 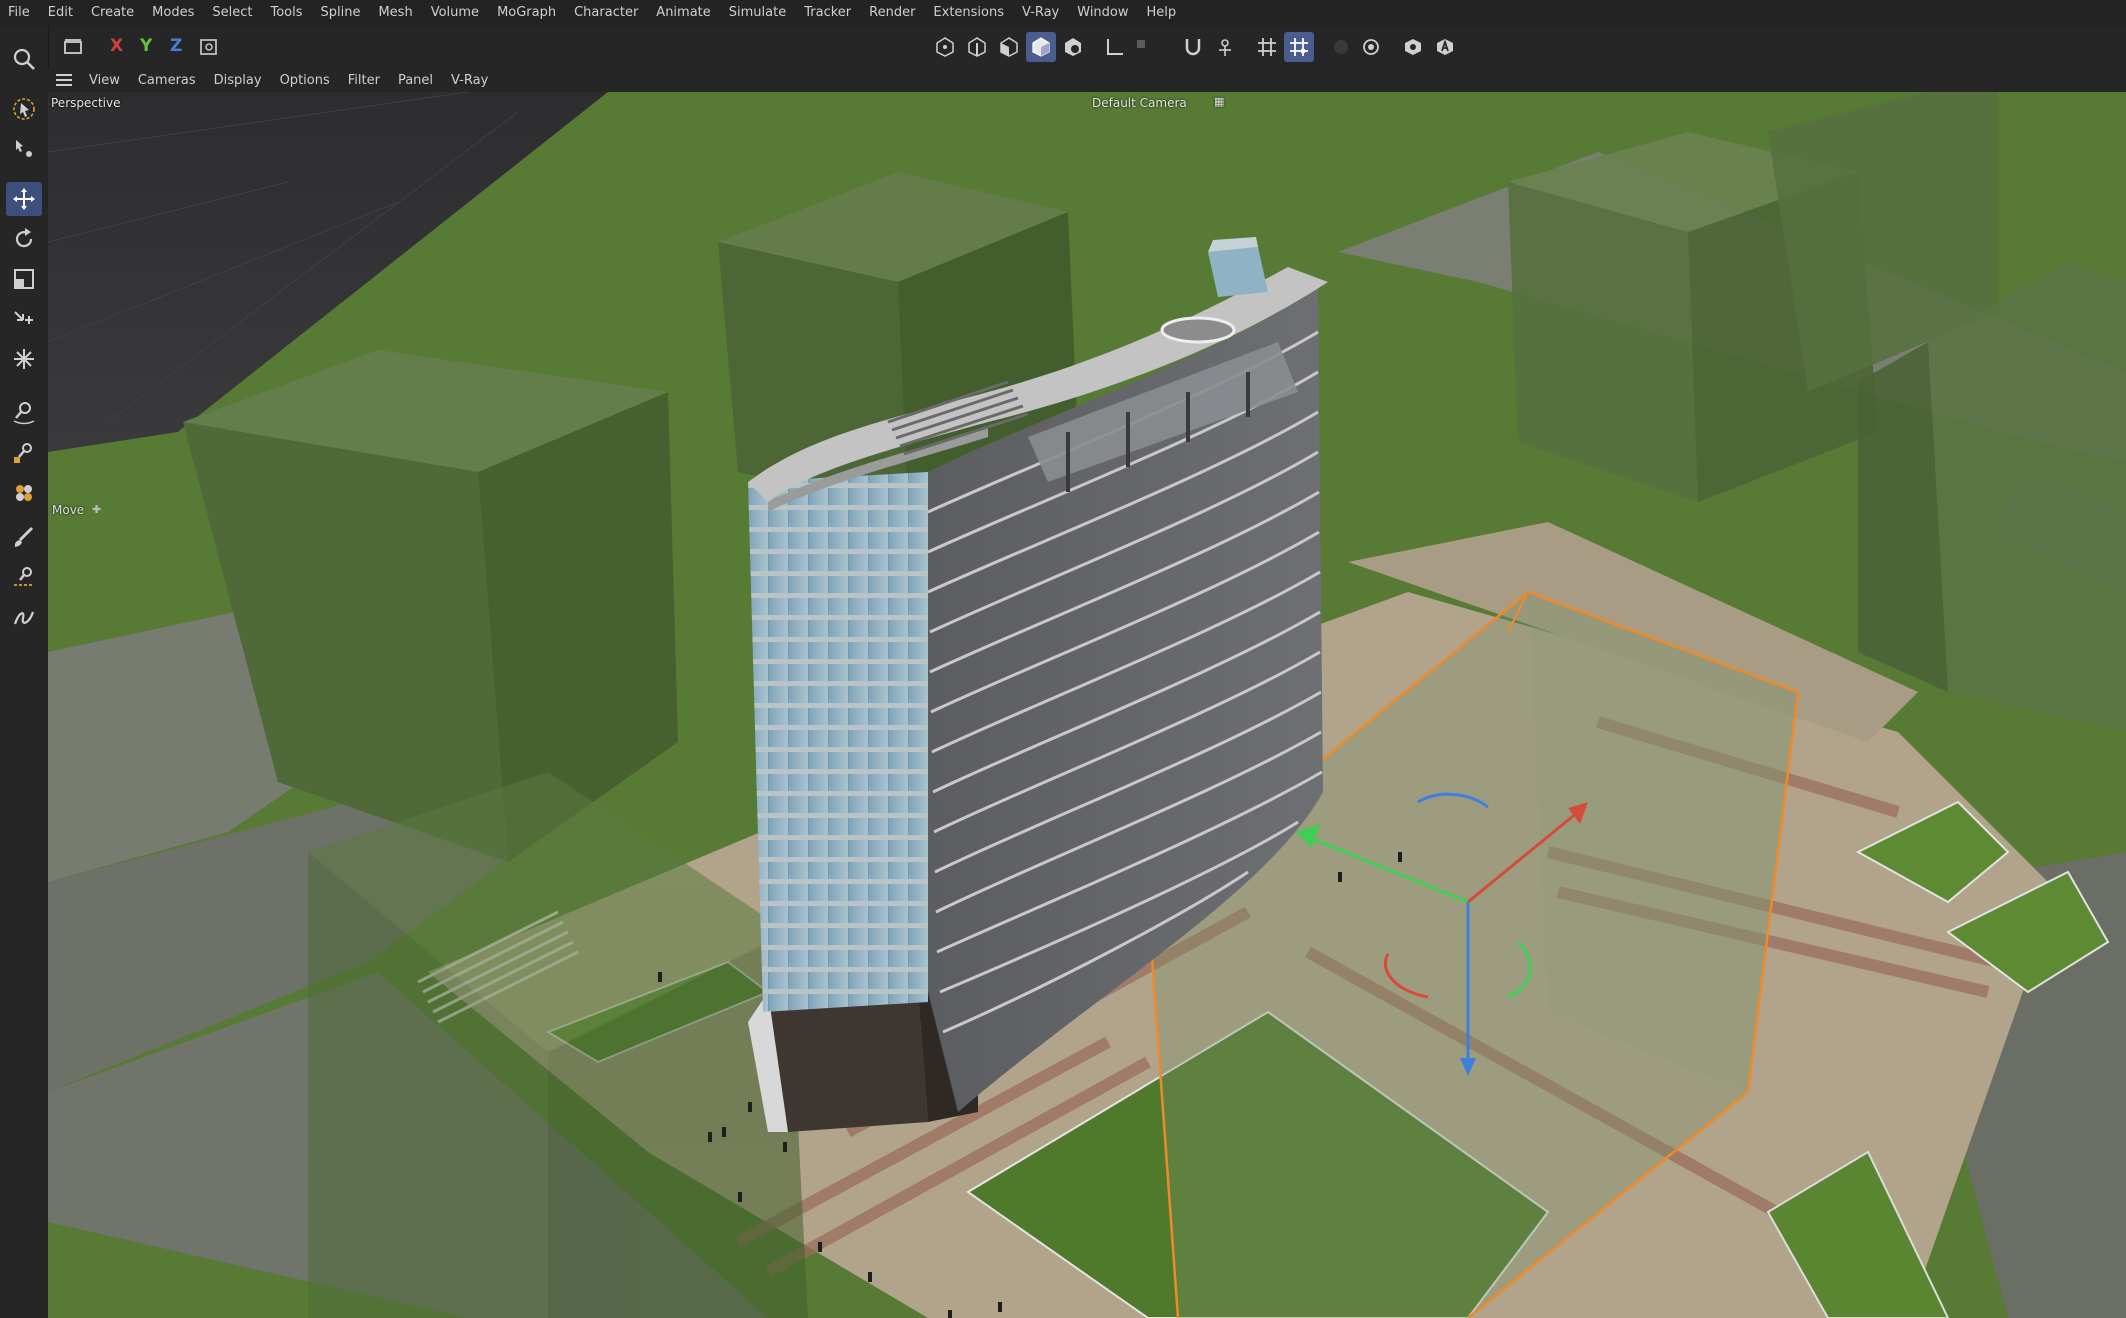 I want to click on paint-icon, so click(x=24, y=536).